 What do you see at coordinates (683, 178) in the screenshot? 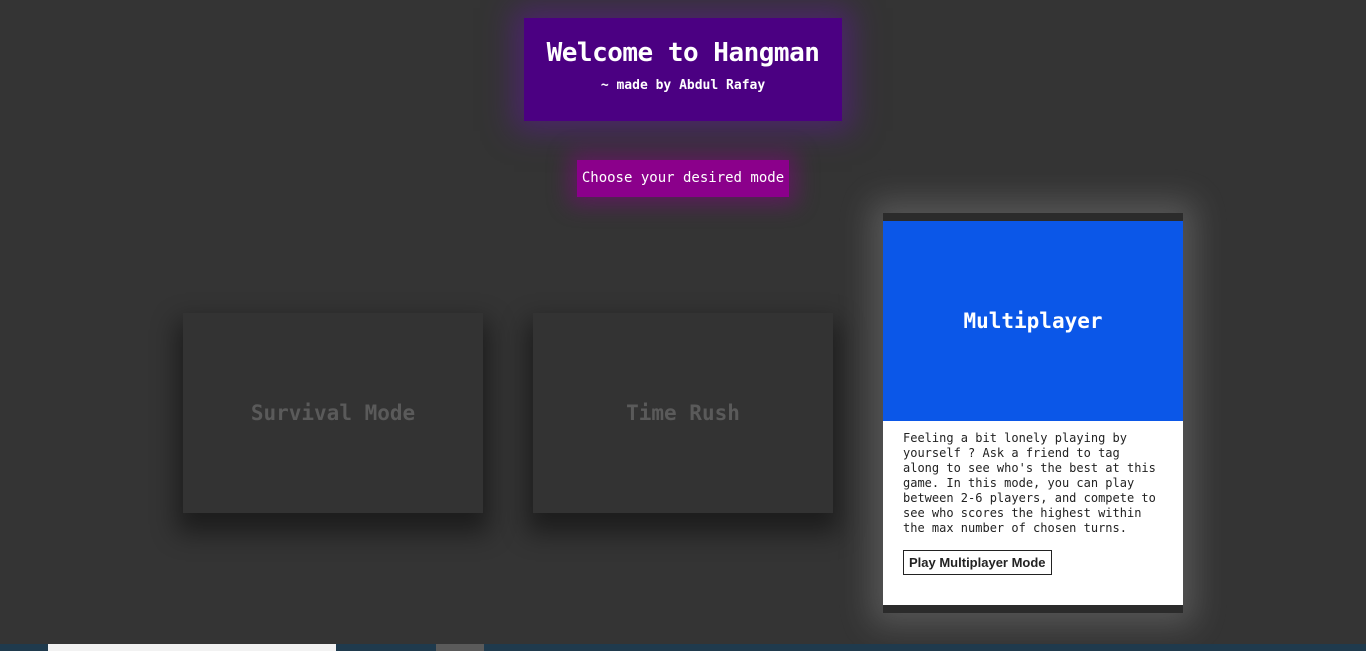
I see `mode-prompt-label: Choose your desired mode` at bounding box center [683, 178].